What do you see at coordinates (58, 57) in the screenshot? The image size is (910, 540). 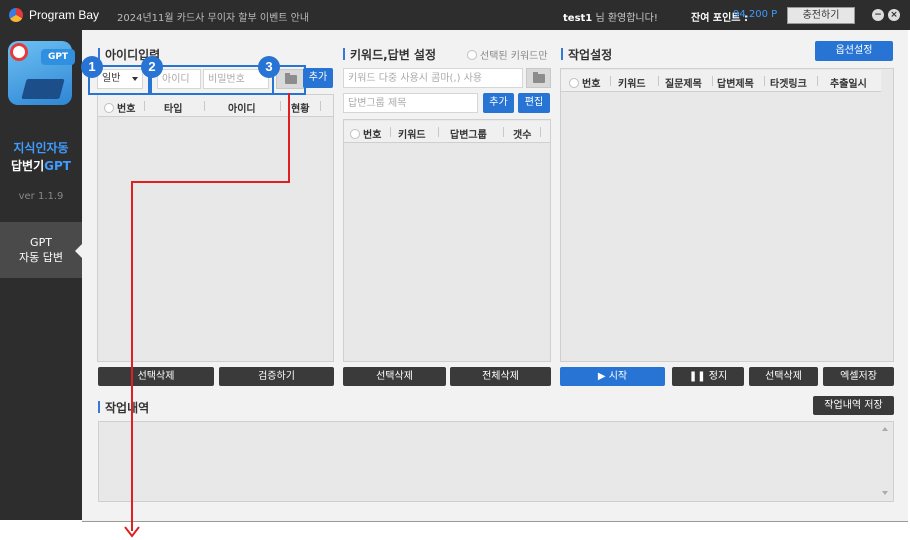 I see `gpt-badge: GPT` at bounding box center [58, 57].